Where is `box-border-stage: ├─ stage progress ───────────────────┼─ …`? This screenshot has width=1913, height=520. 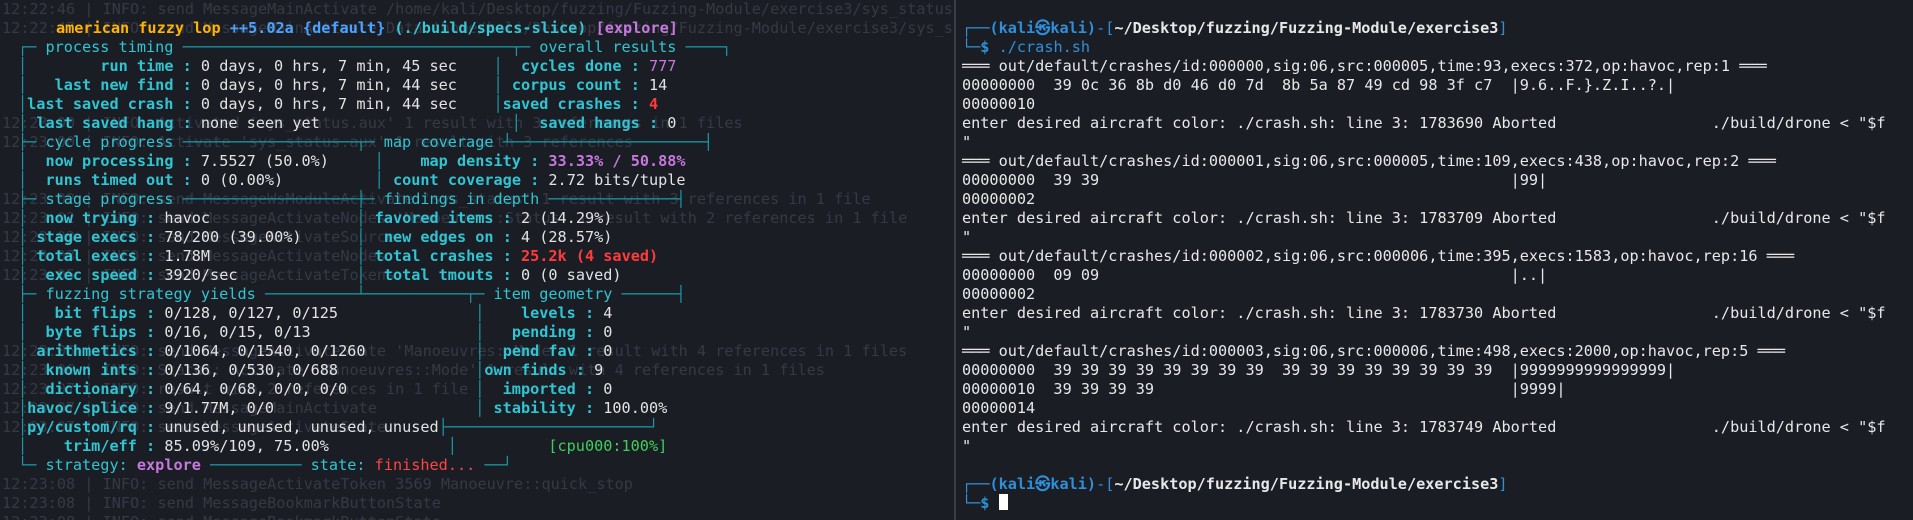 box-border-stage: ├─ stage progress ───────────────────┼─ … is located at coordinates (352, 199).